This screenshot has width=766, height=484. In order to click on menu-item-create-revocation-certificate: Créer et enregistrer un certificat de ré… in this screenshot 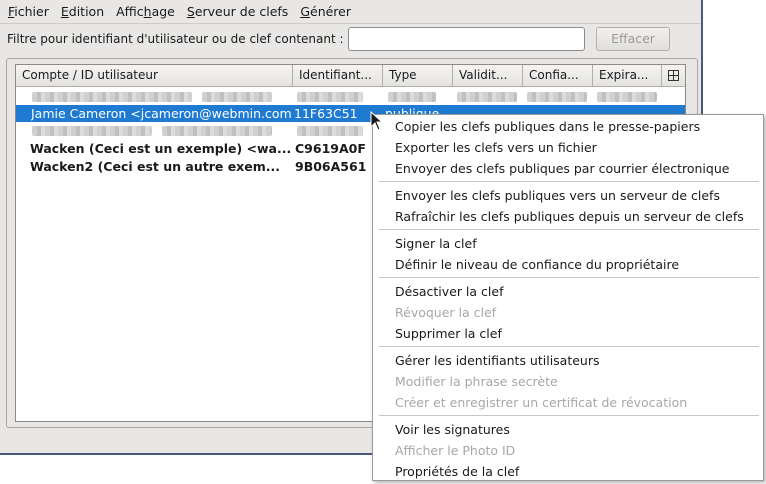, I will do `click(541, 402)`.